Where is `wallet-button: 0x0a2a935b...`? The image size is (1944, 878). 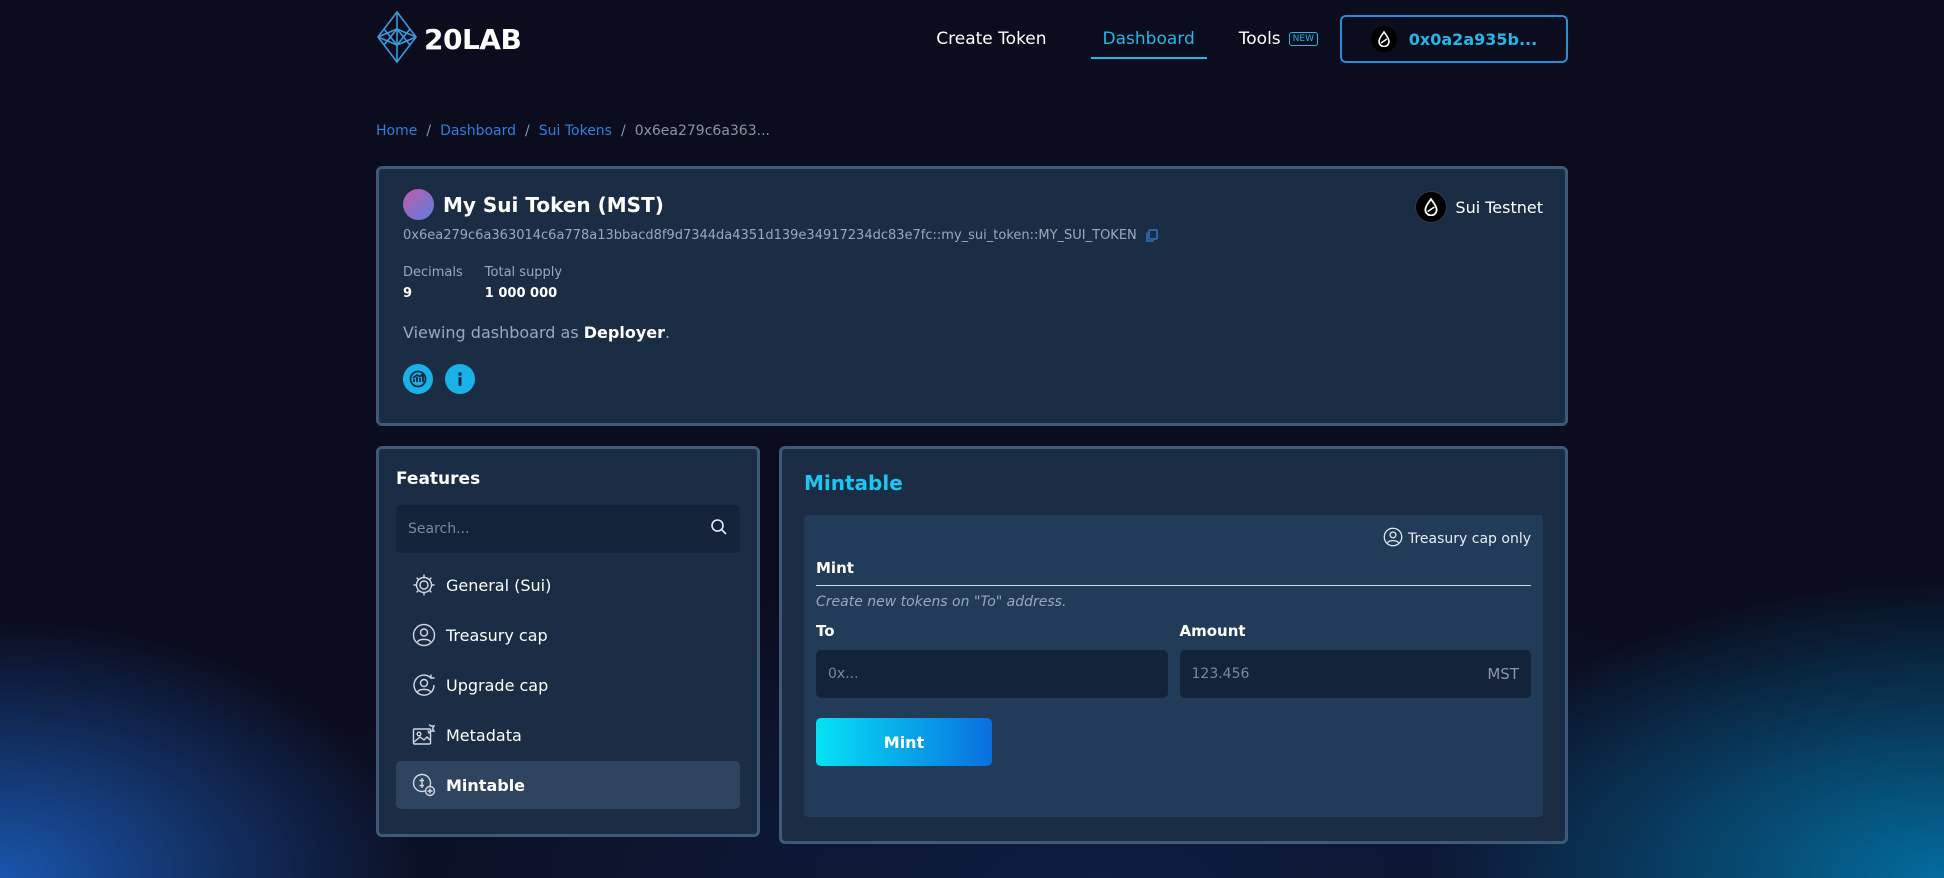 wallet-button: 0x0a2a935b... is located at coordinates (1454, 39).